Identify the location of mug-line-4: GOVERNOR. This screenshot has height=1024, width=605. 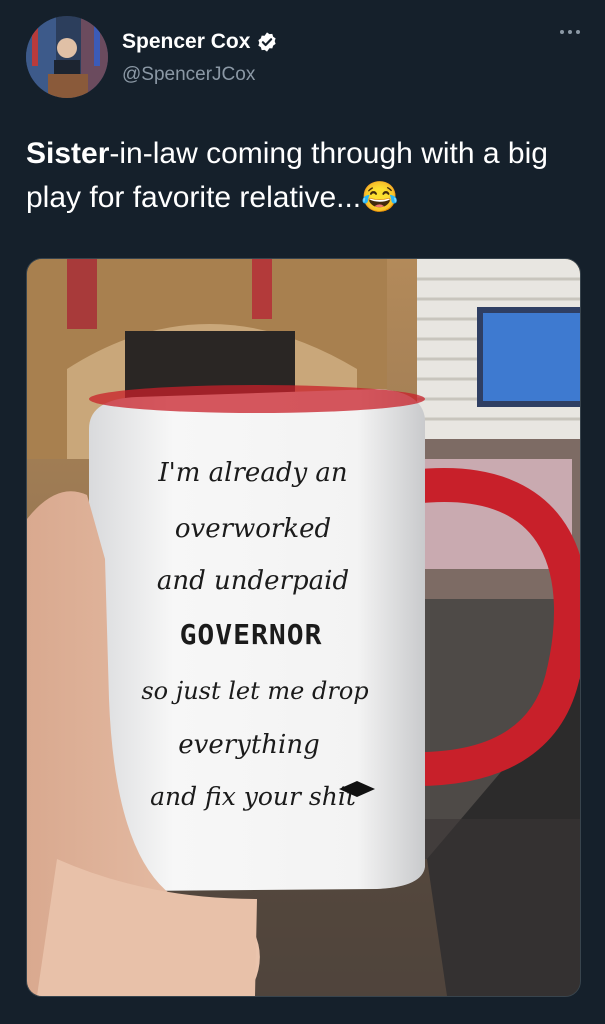
(251, 634).